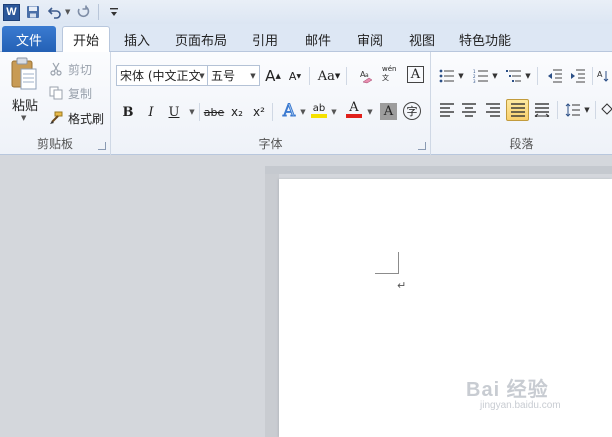  I want to click on customize-toolbar-icon, so click(114, 12).